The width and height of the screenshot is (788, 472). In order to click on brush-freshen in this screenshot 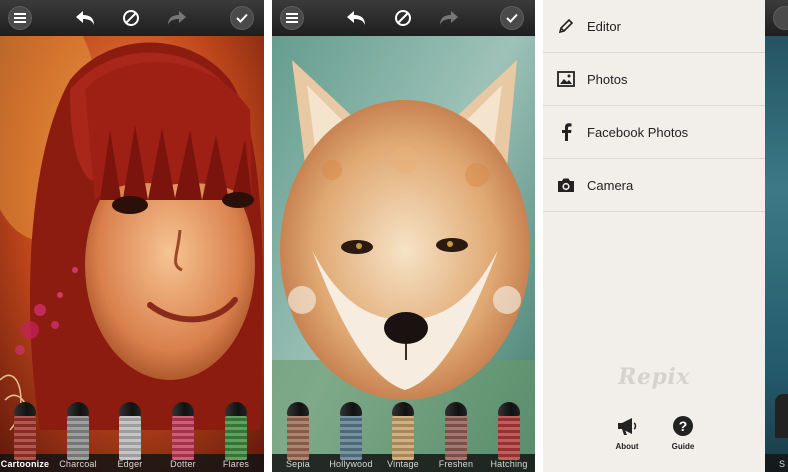, I will do `click(456, 431)`.